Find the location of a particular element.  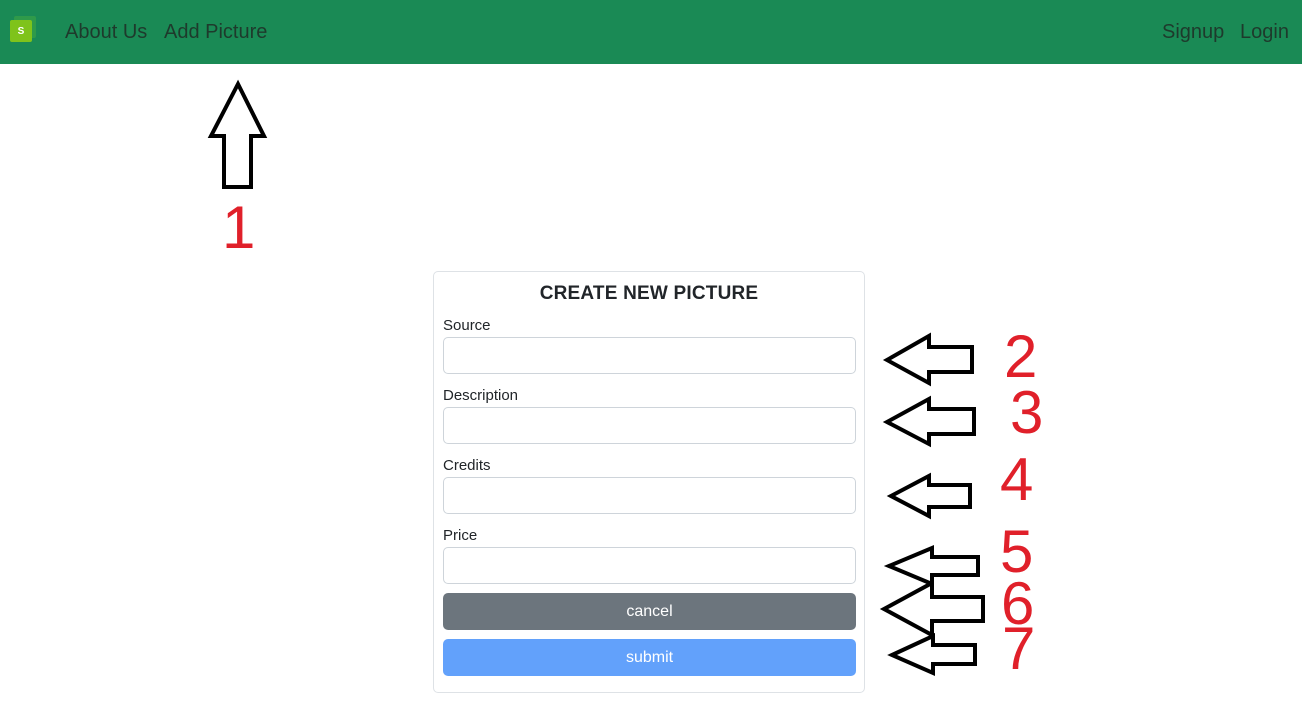

description-label: Description is located at coordinates (481, 395).